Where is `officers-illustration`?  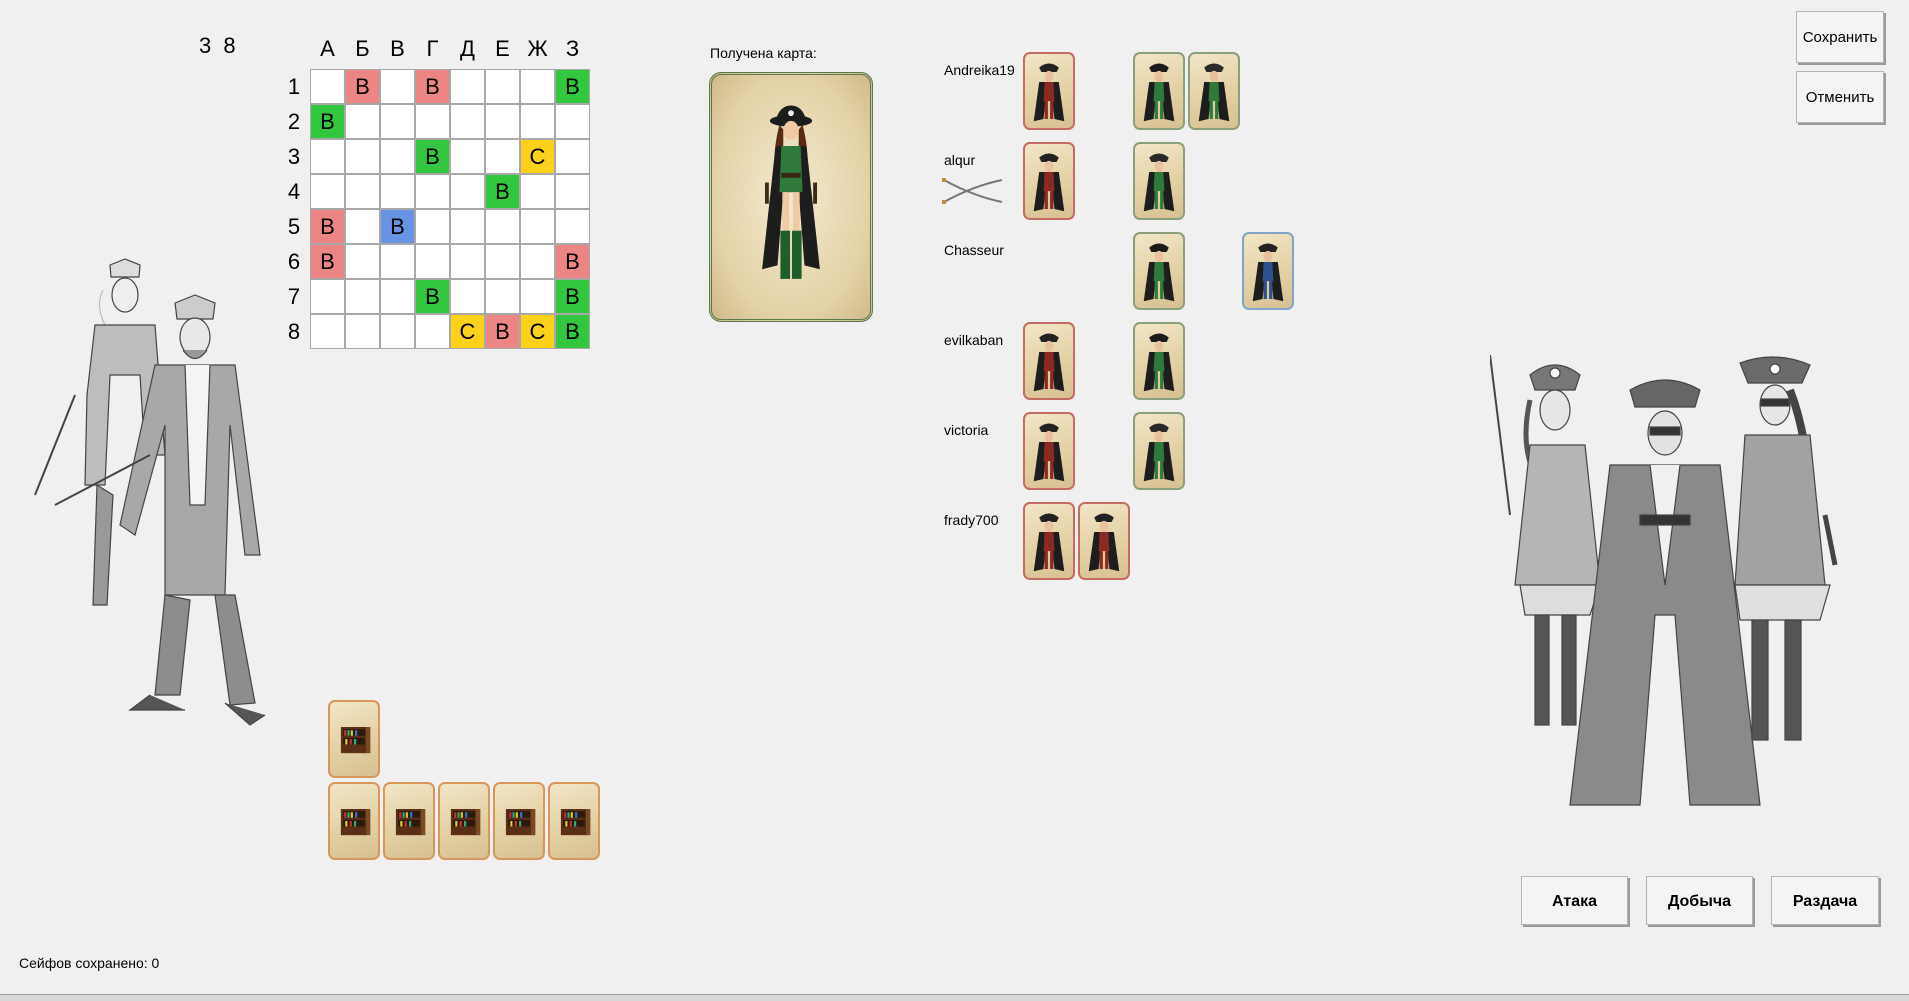 officers-illustration is located at coordinates (150, 492).